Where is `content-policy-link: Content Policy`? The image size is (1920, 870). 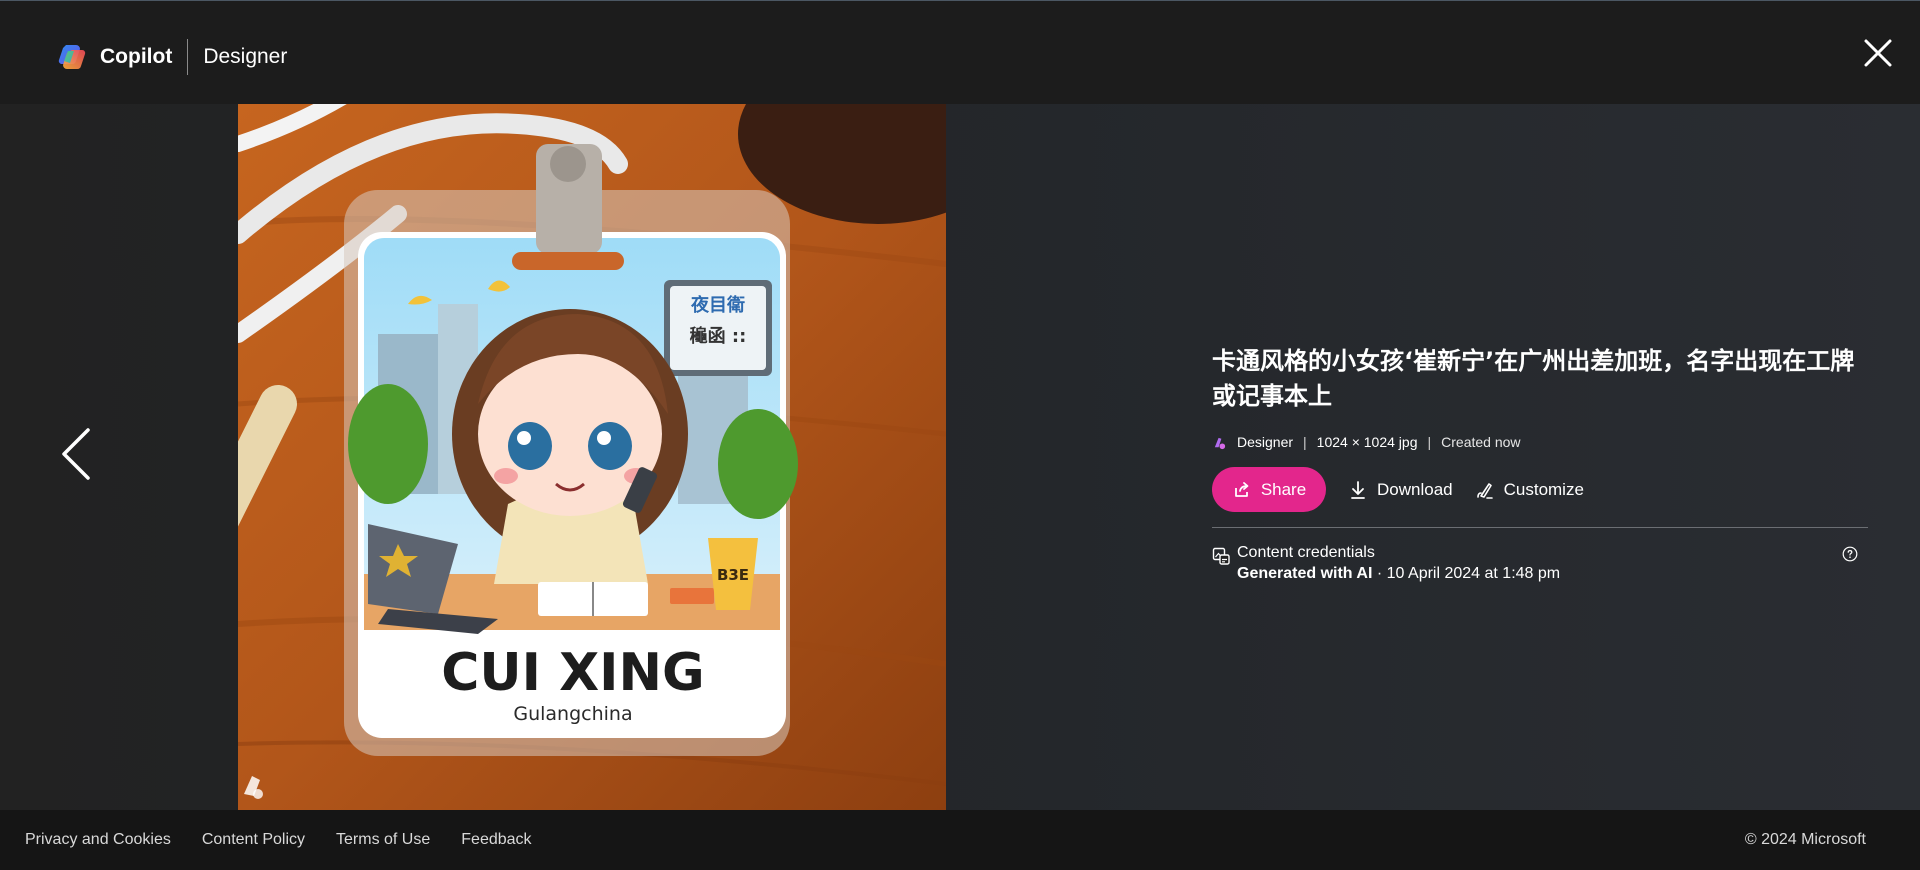 content-policy-link: Content Policy is located at coordinates (253, 840).